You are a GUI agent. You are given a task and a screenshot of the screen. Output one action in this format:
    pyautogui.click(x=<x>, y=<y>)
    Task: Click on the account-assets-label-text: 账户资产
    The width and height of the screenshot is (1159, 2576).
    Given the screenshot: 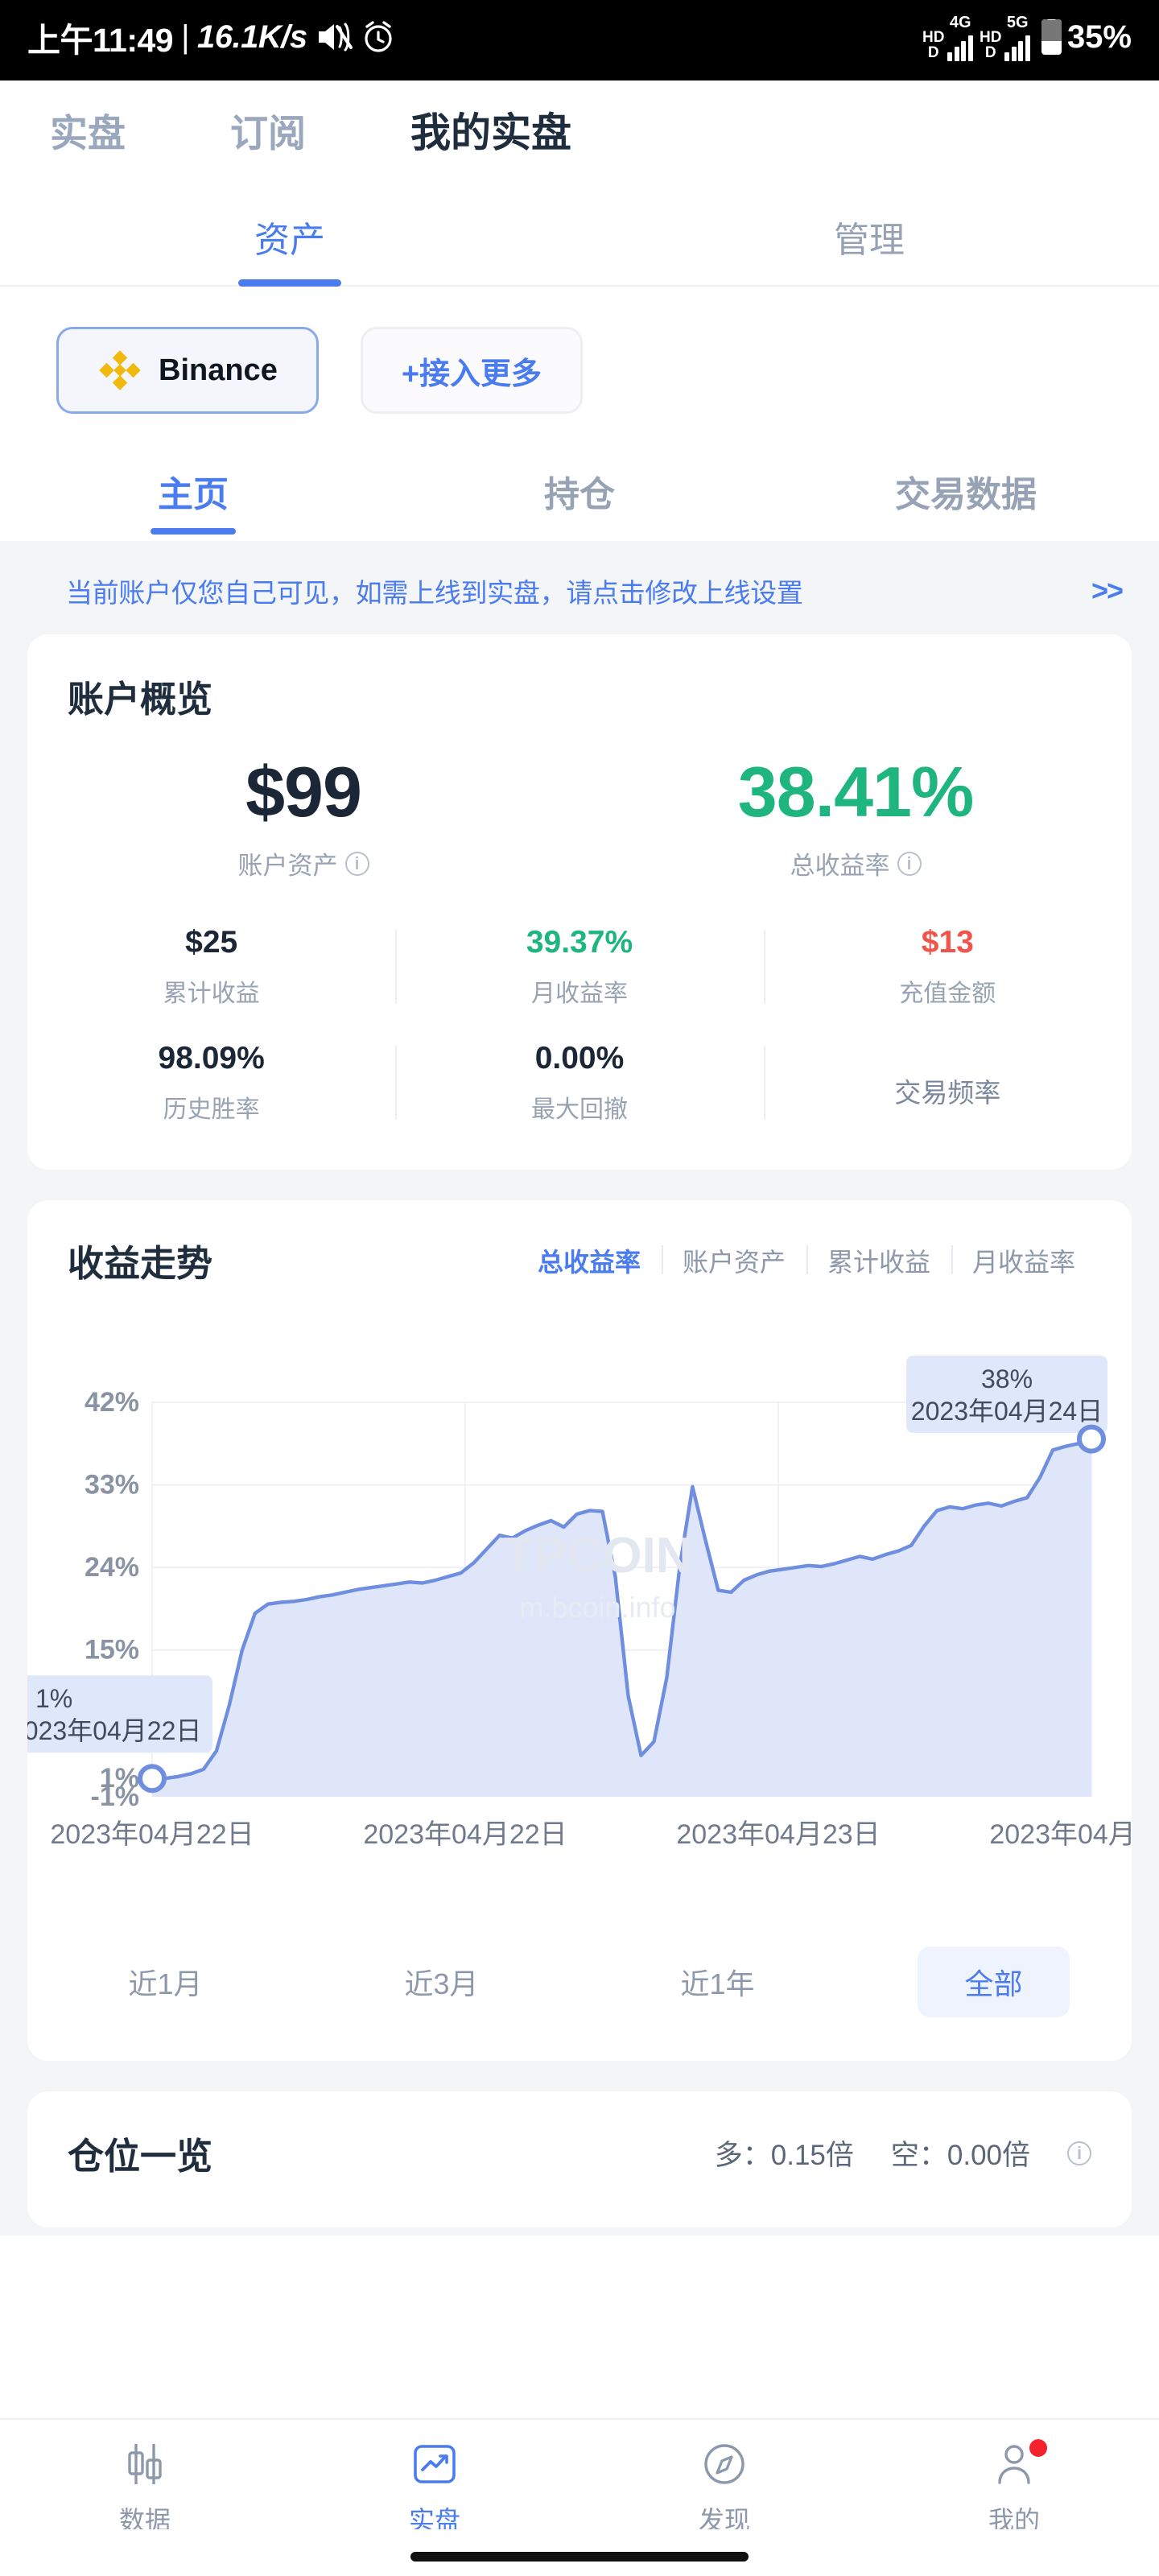 What is the action you would take?
    pyautogui.click(x=287, y=866)
    